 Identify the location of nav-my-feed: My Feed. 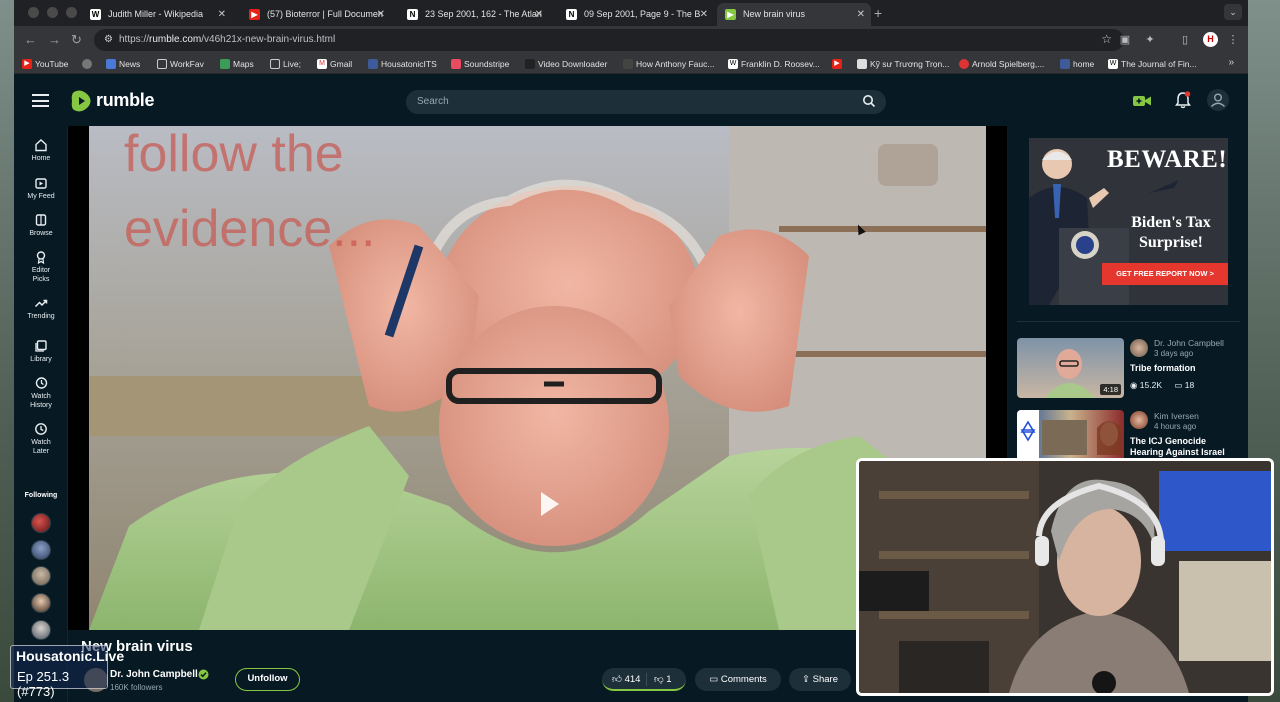
(41, 189).